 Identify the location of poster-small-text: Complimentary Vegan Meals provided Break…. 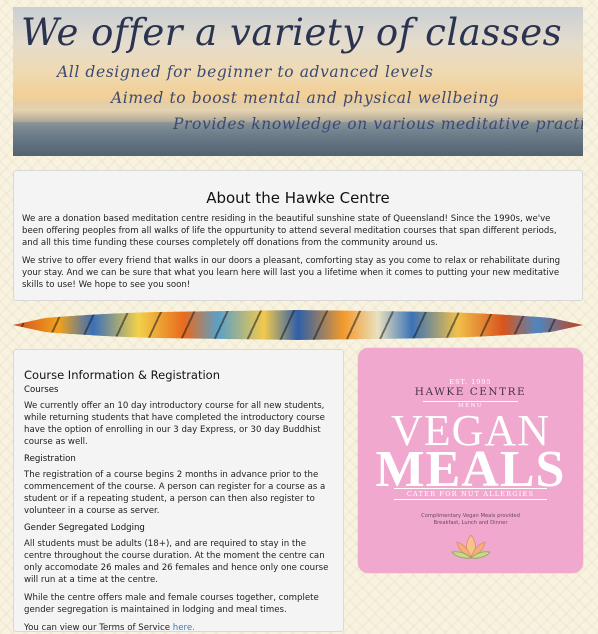
(470, 520).